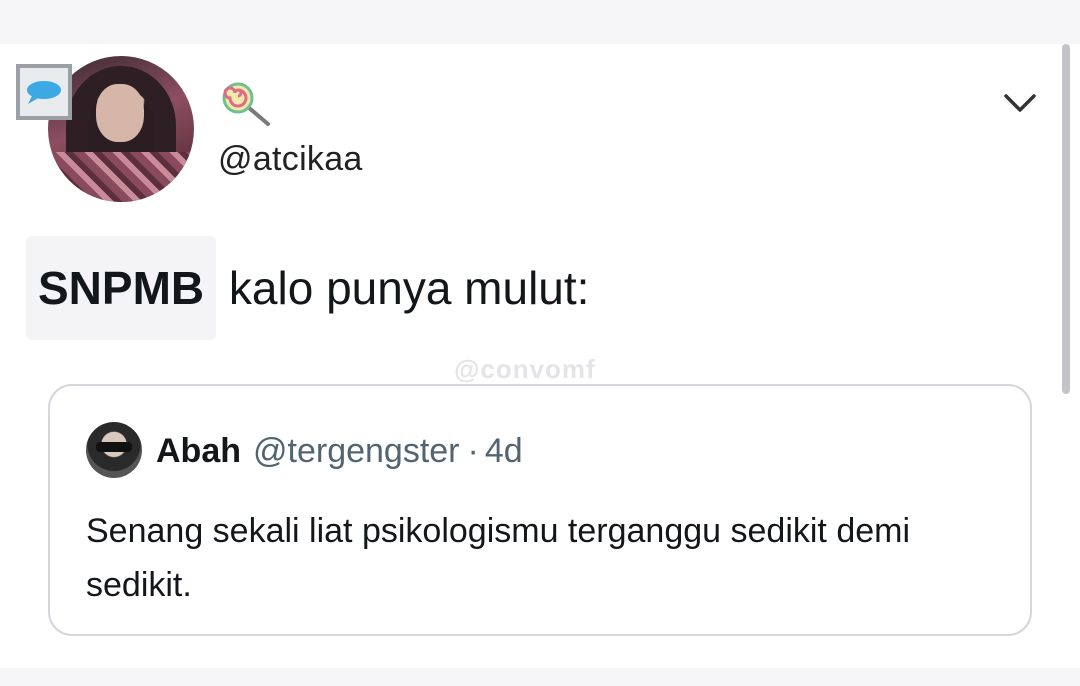 The width and height of the screenshot is (1080, 686). I want to click on quoted-tweet-header: Abah @tergengster · 4d, so click(339, 451).